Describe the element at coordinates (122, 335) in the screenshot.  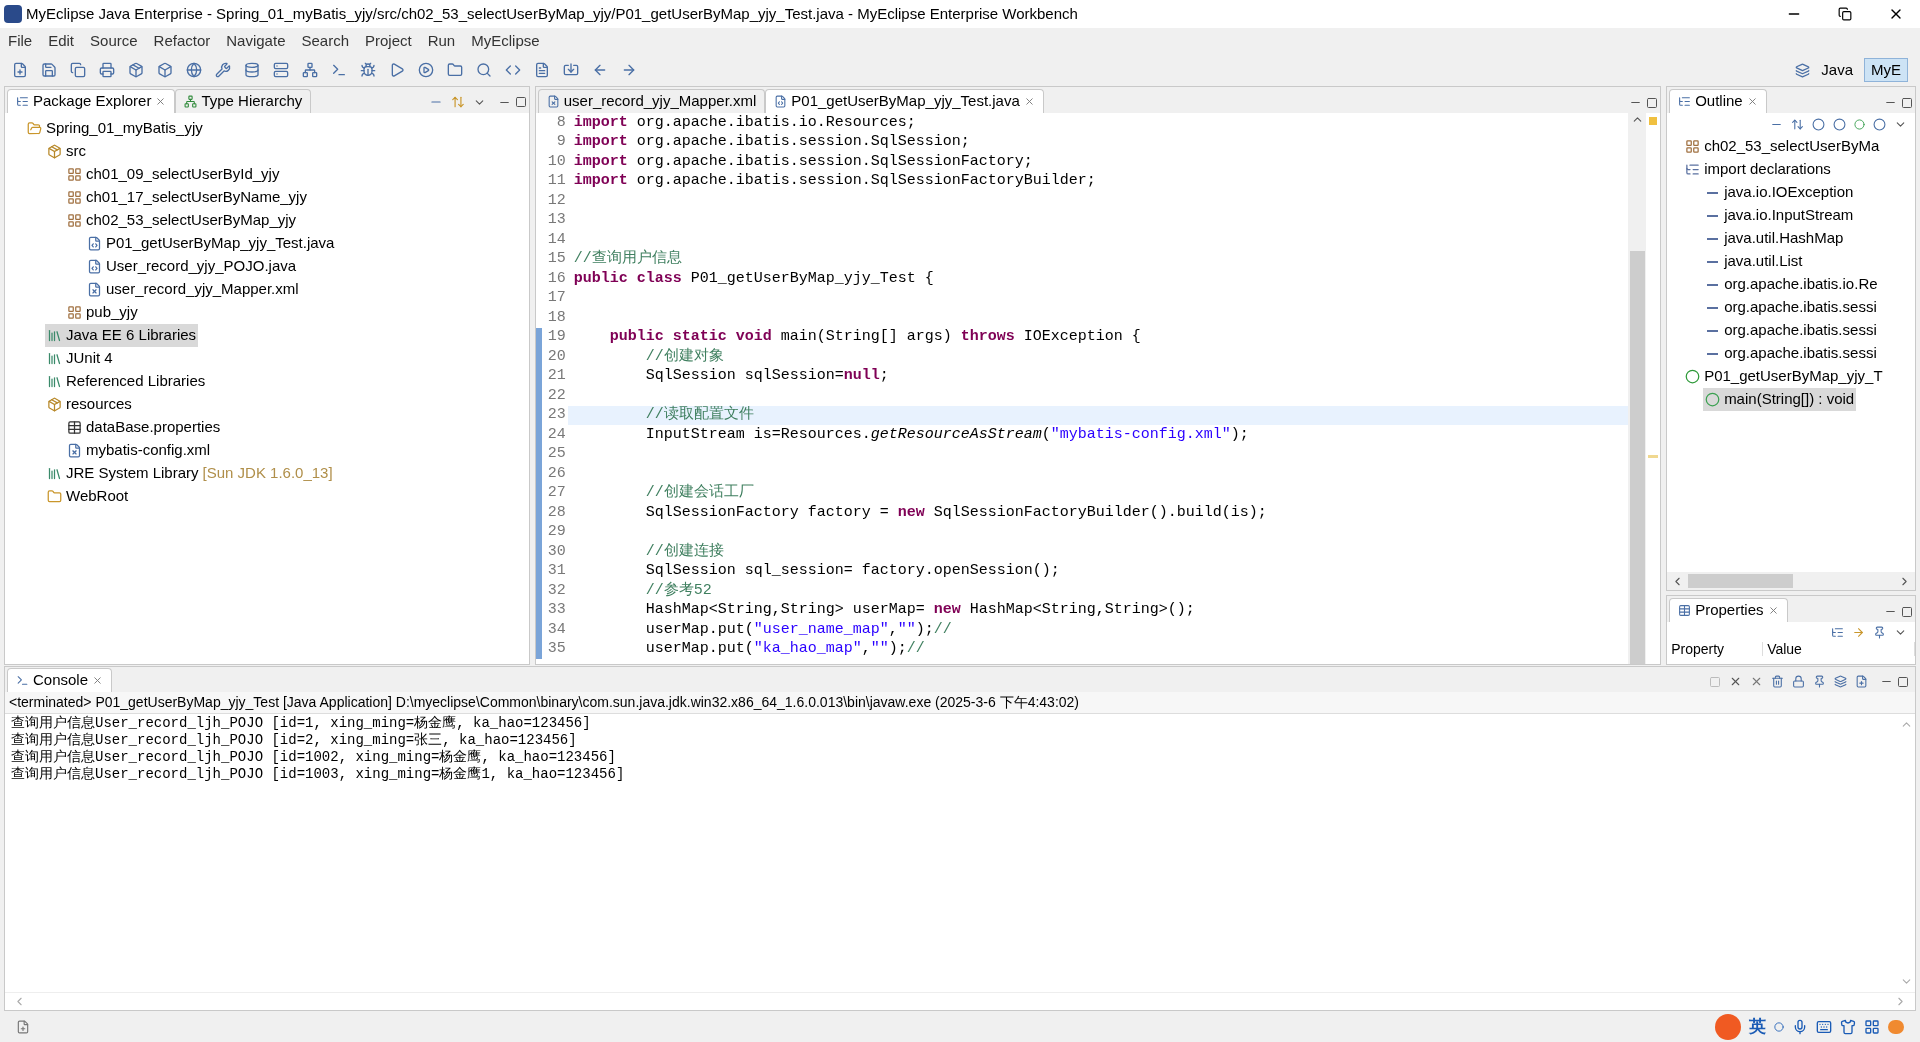
I see `tree-item: Java EE 6 Libraries` at that location.